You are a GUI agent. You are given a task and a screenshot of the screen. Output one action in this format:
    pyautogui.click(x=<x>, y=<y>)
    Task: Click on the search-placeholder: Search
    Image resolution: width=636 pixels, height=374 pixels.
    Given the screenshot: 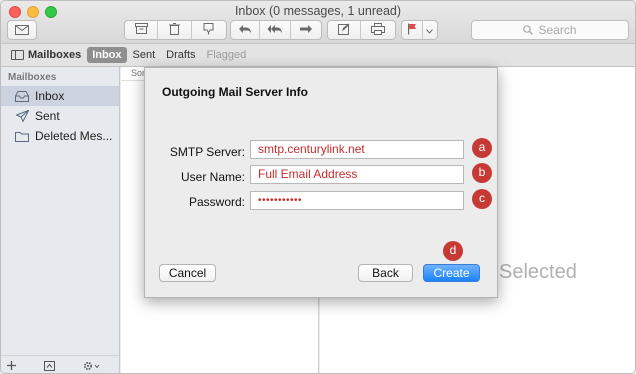 What is the action you would take?
    pyautogui.click(x=557, y=30)
    